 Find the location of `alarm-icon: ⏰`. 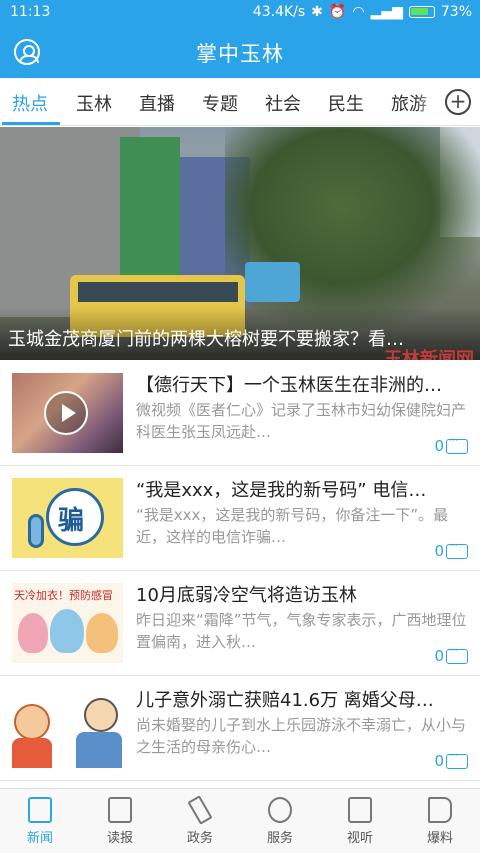

alarm-icon: ⏰ is located at coordinates (337, 12).